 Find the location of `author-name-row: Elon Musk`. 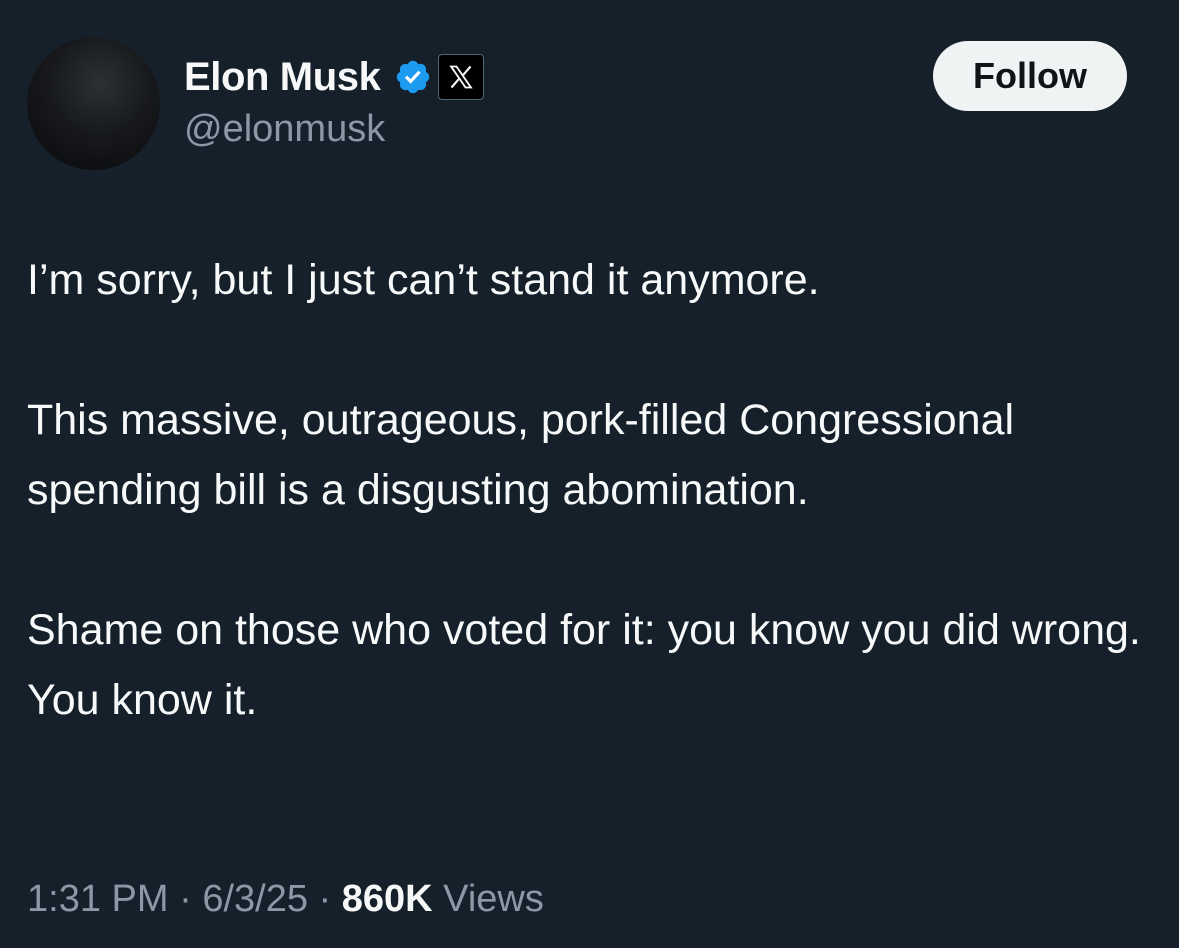

author-name-row: Elon Musk is located at coordinates (334, 77).